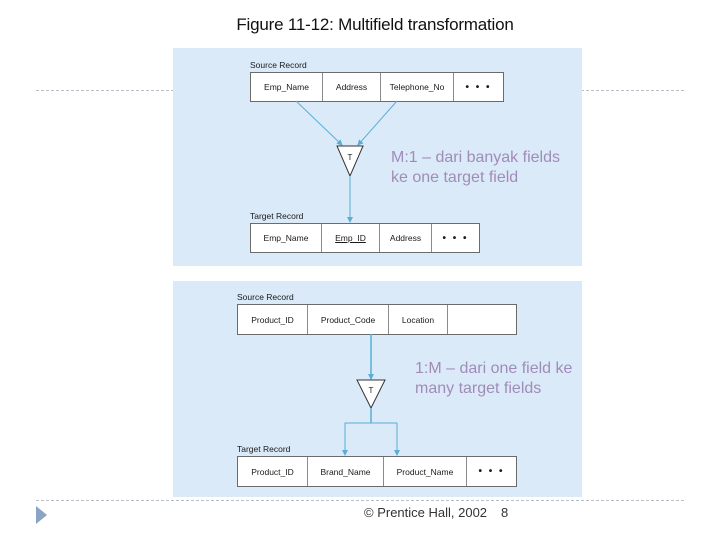 The height and width of the screenshot is (540, 720). What do you see at coordinates (426, 512) in the screenshot?
I see `copyright-text: © Prentice Hall, 2002` at bounding box center [426, 512].